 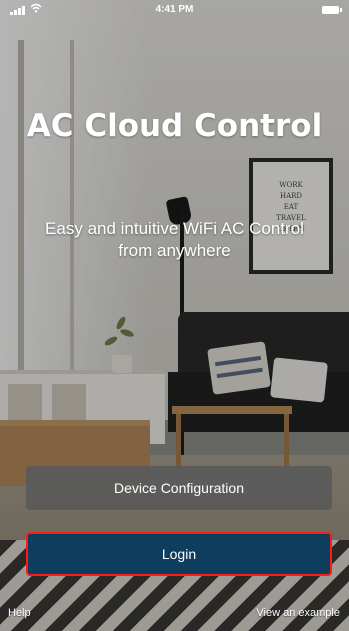 I want to click on login-button: Login, so click(x=179, y=554).